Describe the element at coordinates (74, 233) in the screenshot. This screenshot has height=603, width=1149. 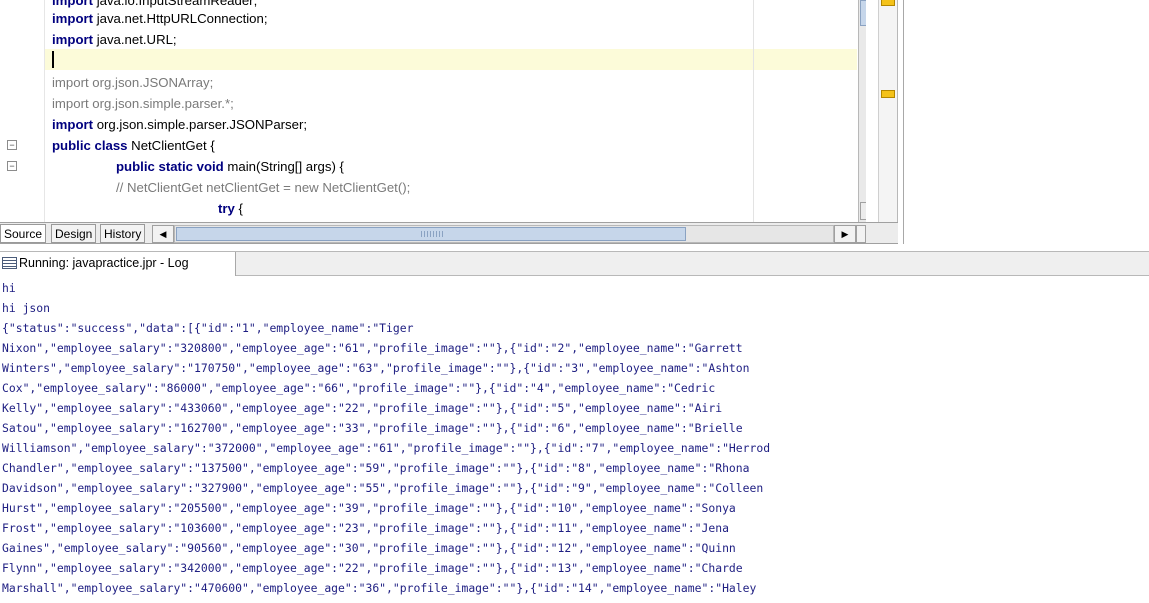
I see `tab-design: Design` at that location.